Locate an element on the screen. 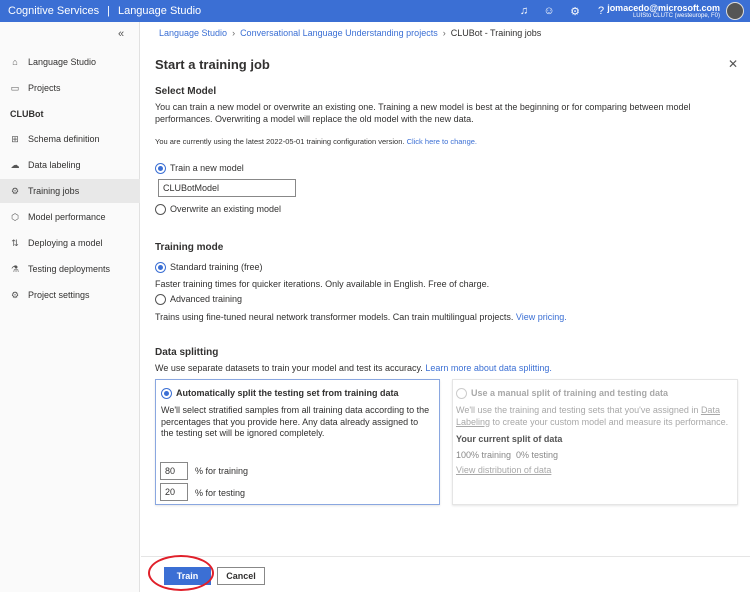 The width and height of the screenshot is (750, 592). sidebar-item-testing-deployments: ⚗ Testing deployments is located at coordinates (70, 269).